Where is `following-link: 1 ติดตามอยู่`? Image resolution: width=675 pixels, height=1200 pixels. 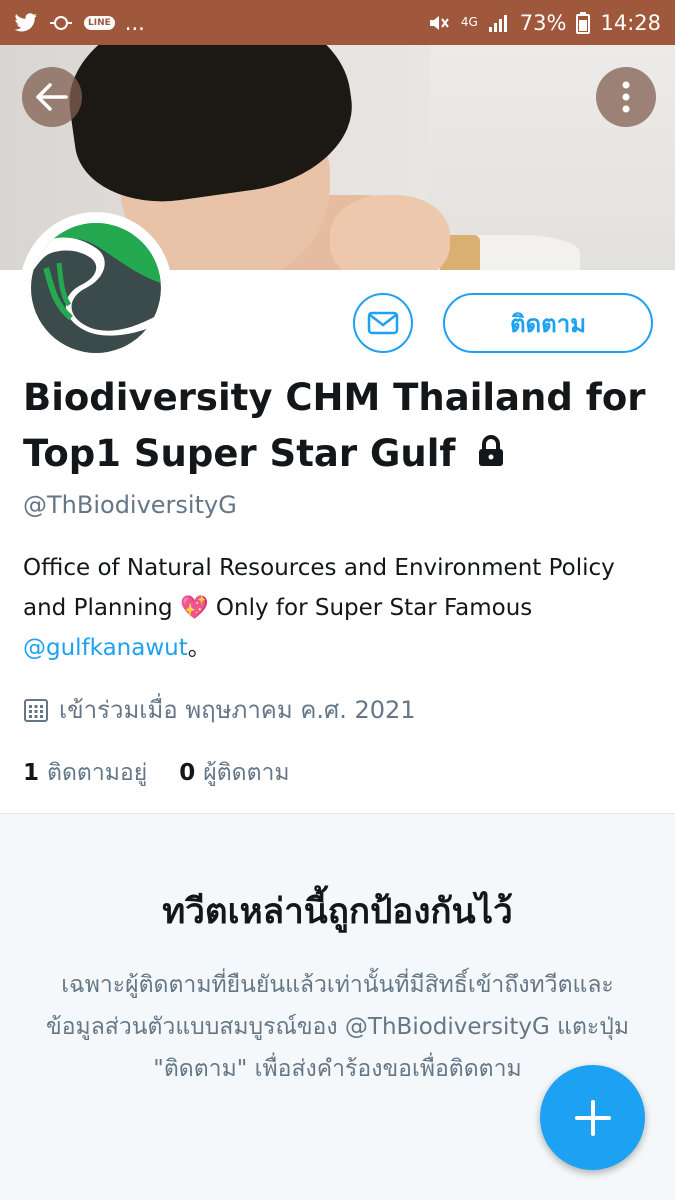
following-link: 1 ติดตามอยู่ is located at coordinates (85, 773).